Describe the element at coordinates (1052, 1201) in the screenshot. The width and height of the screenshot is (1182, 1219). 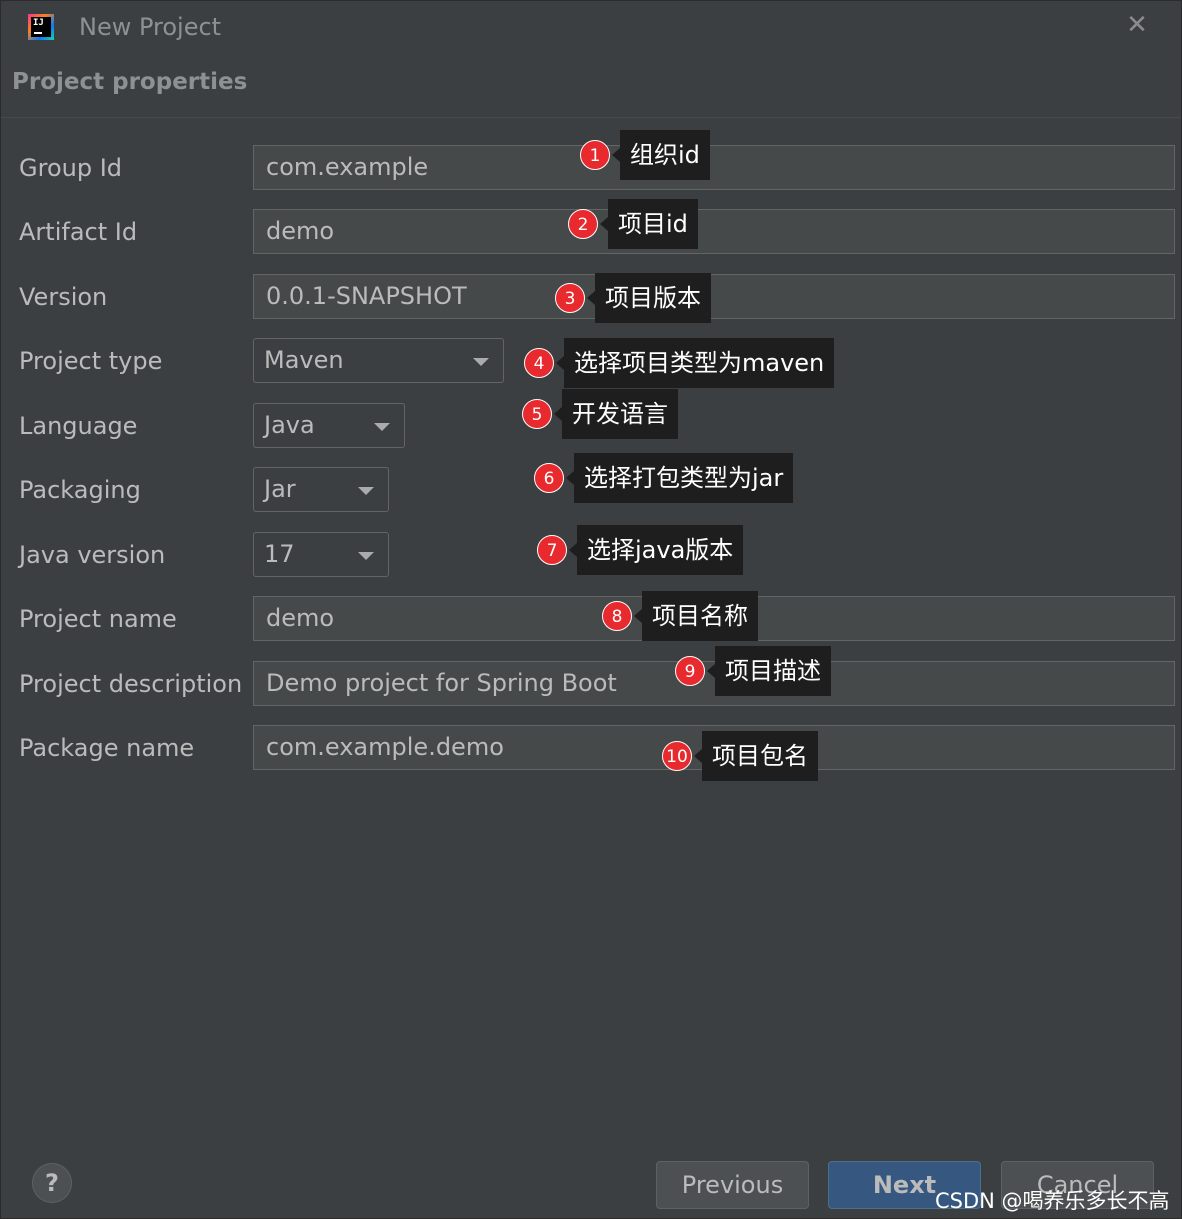
I see `csdn-watermark: CSDN @喝养乐多长不高` at that location.